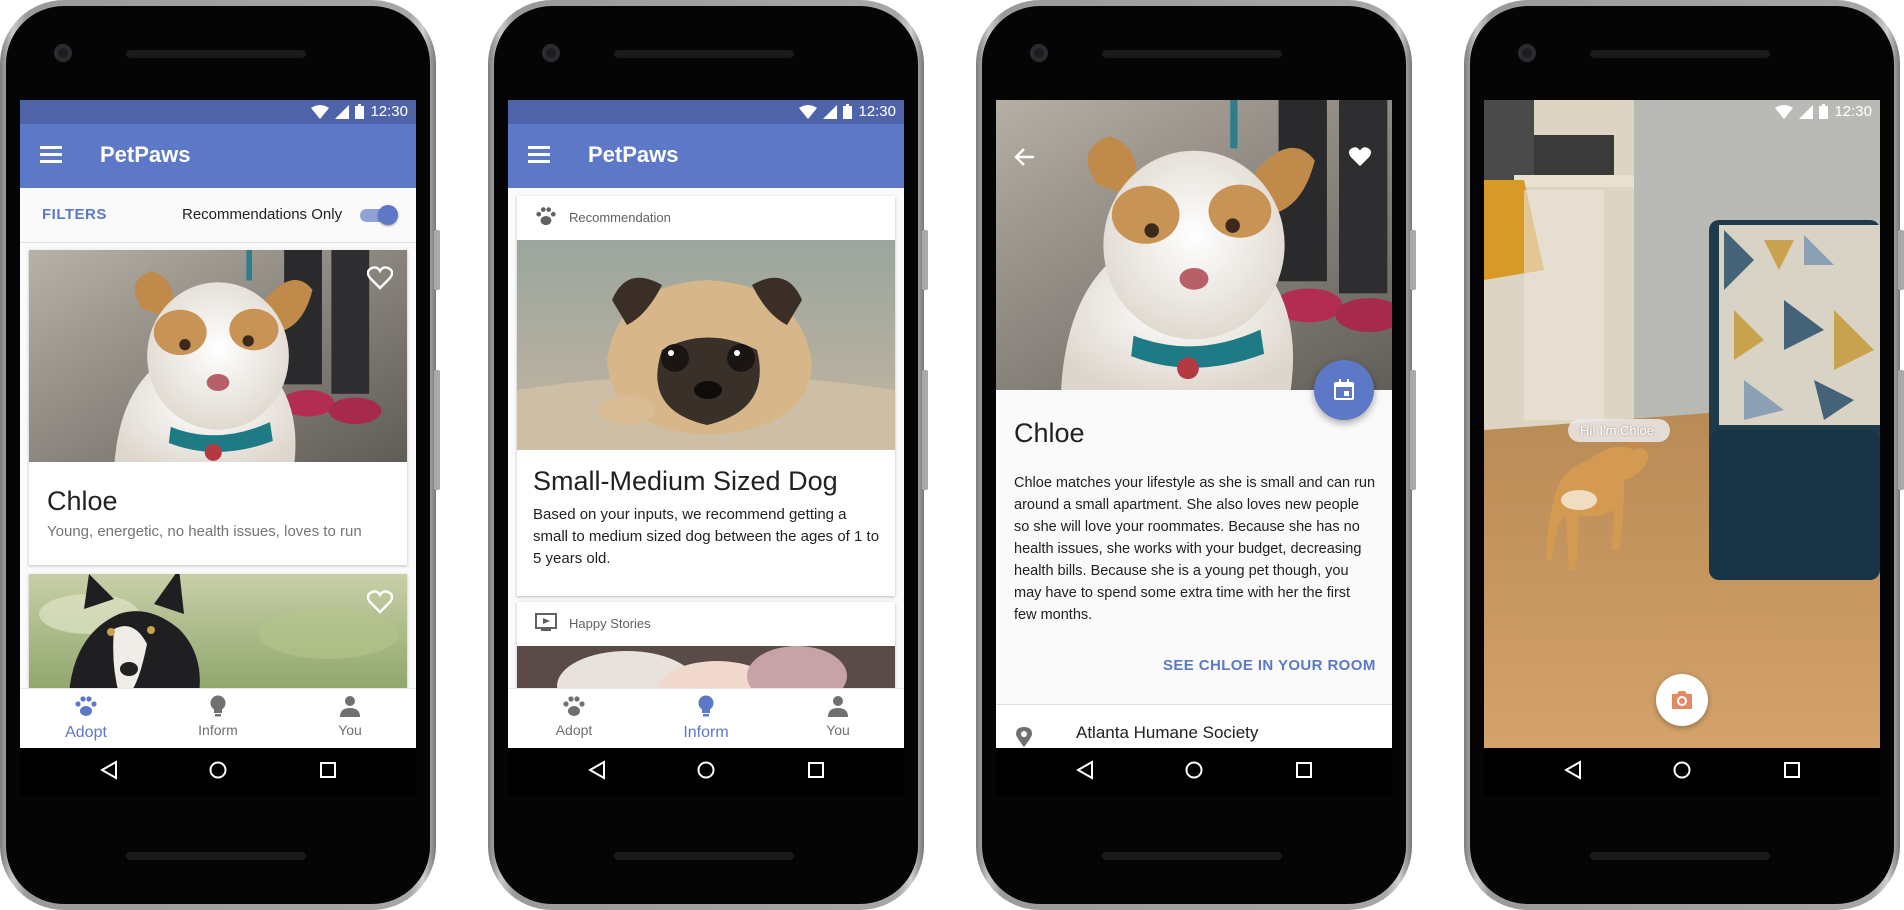 Image resolution: width=1904 pixels, height=910 pixels. I want to click on back-icon, so click(1025, 157).